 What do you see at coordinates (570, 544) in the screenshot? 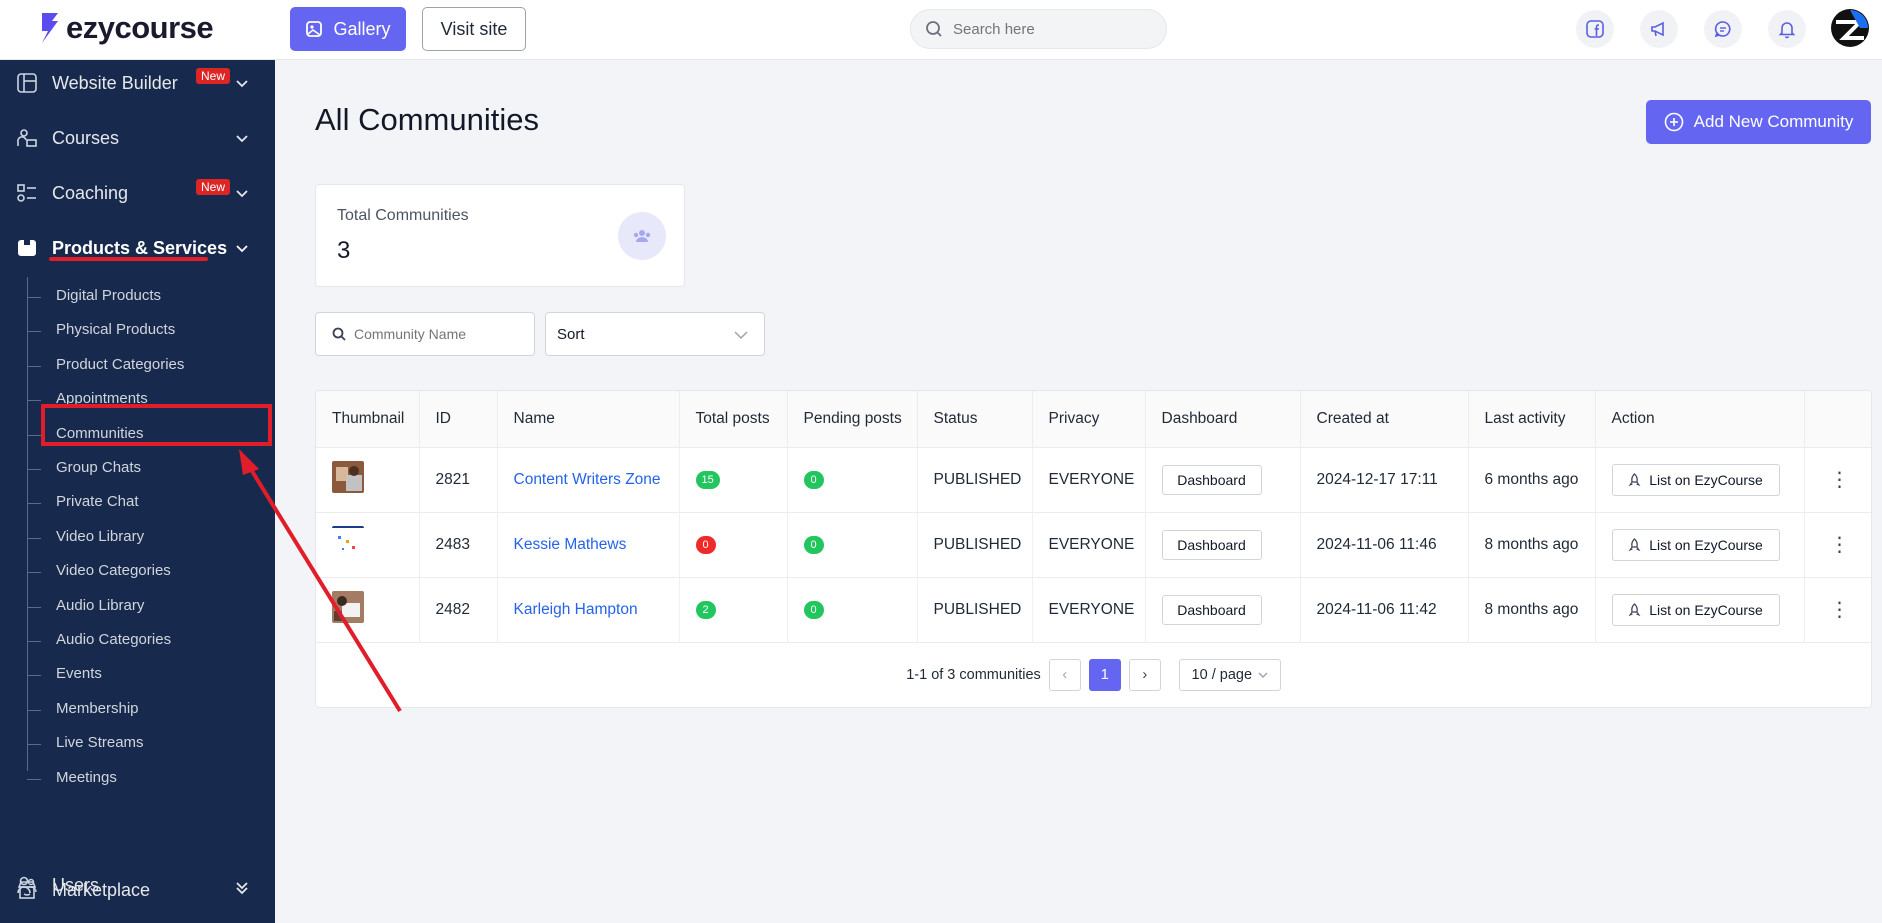
I see `community-name-link: Kessie Mathews` at bounding box center [570, 544].